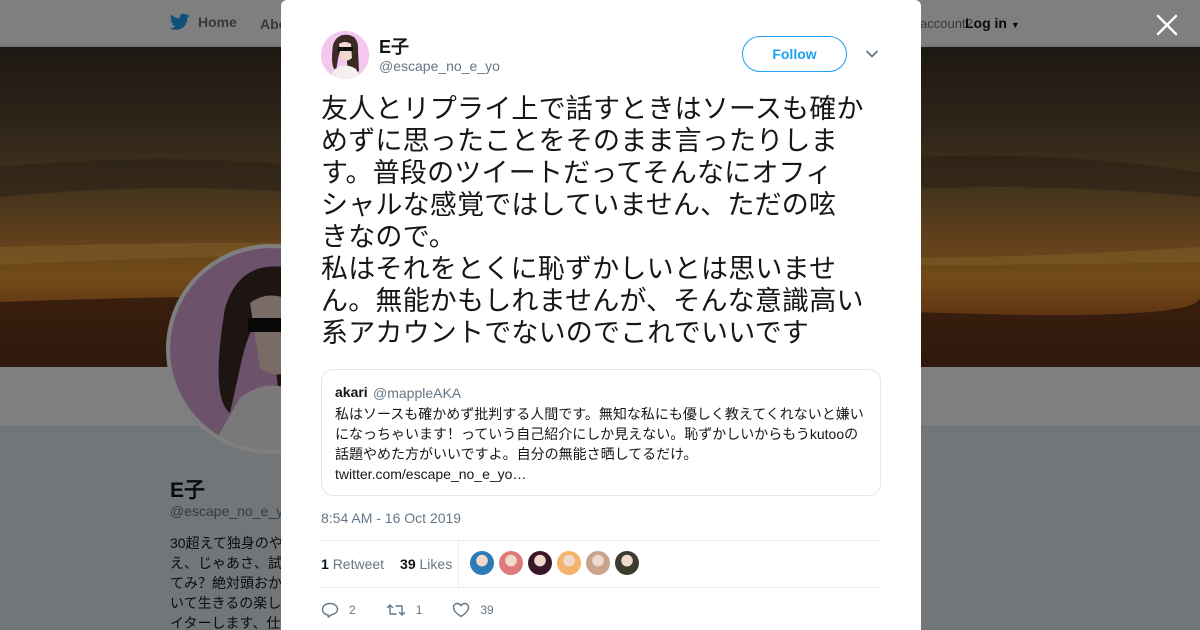  I want to click on avatar-illustration, so click(345, 55).